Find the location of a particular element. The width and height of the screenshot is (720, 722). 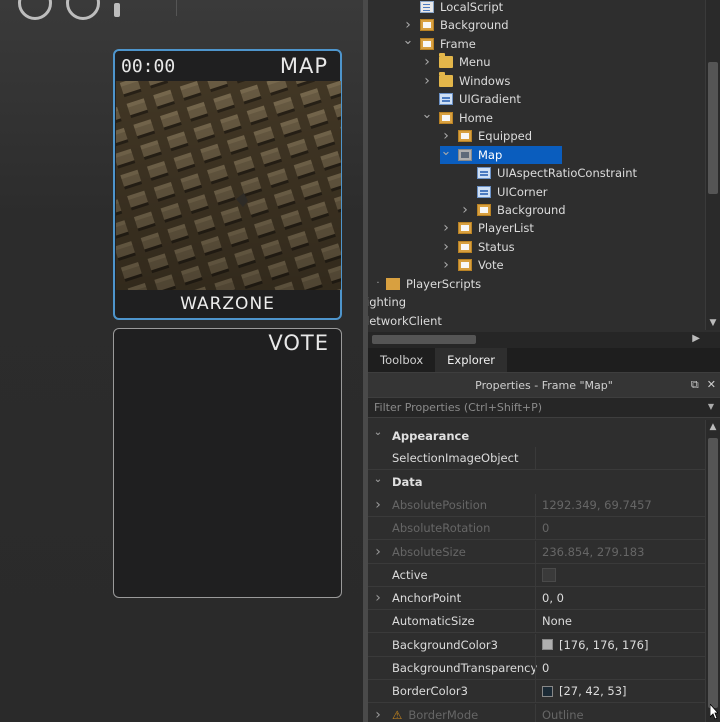

property-value: 1292.349, 69.7457 is located at coordinates (620, 504).